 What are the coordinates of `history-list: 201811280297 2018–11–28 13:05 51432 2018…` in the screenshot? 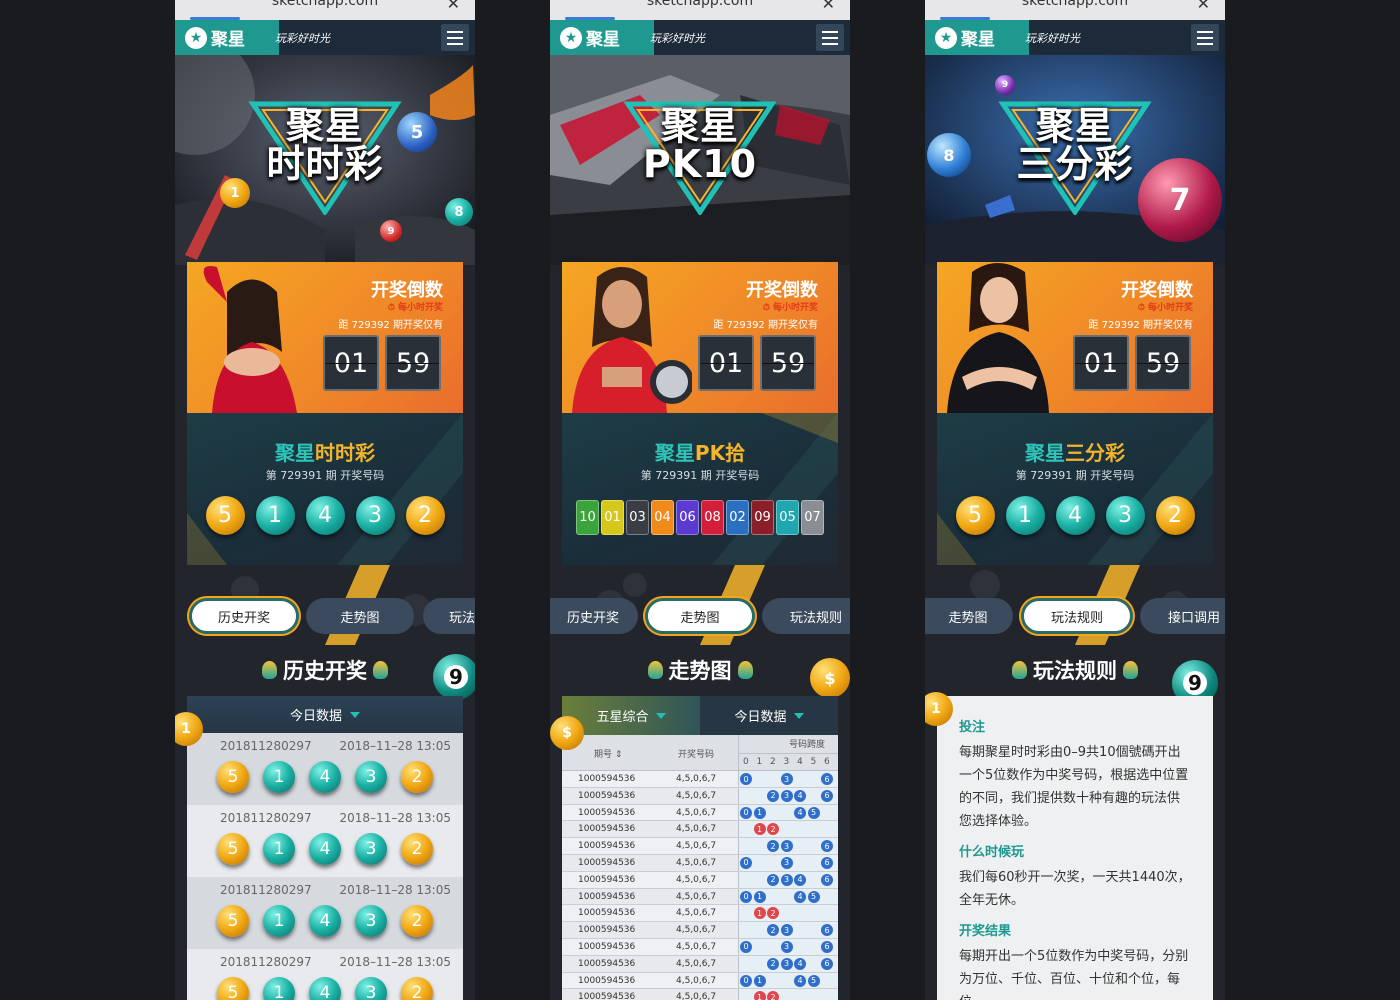 It's located at (325, 866).